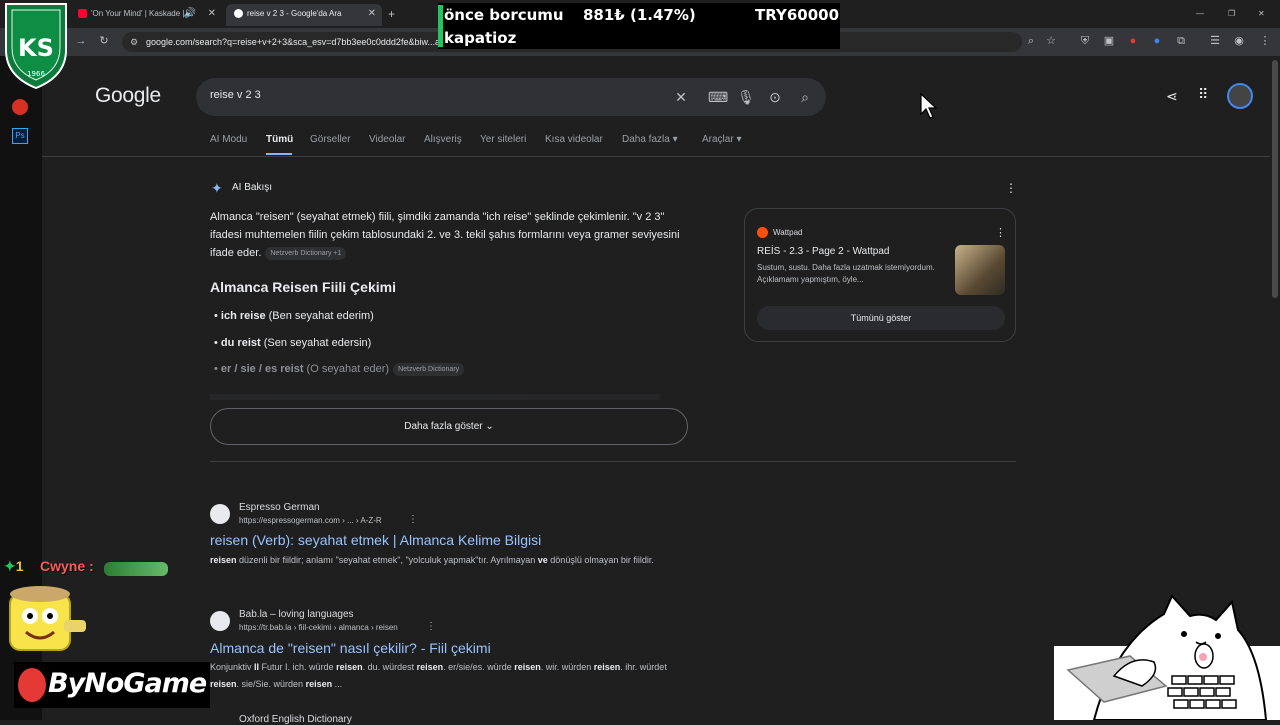 The width and height of the screenshot is (1280, 725). I want to click on tab-places: Yer siteleri, so click(503, 139).